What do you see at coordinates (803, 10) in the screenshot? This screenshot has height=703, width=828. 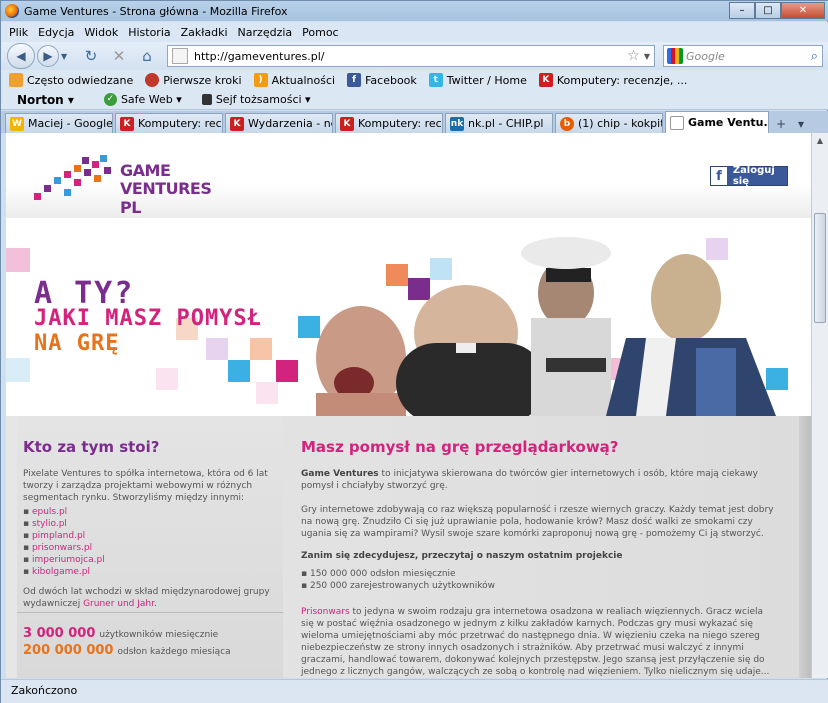 I see `close-window-button: ✕` at bounding box center [803, 10].